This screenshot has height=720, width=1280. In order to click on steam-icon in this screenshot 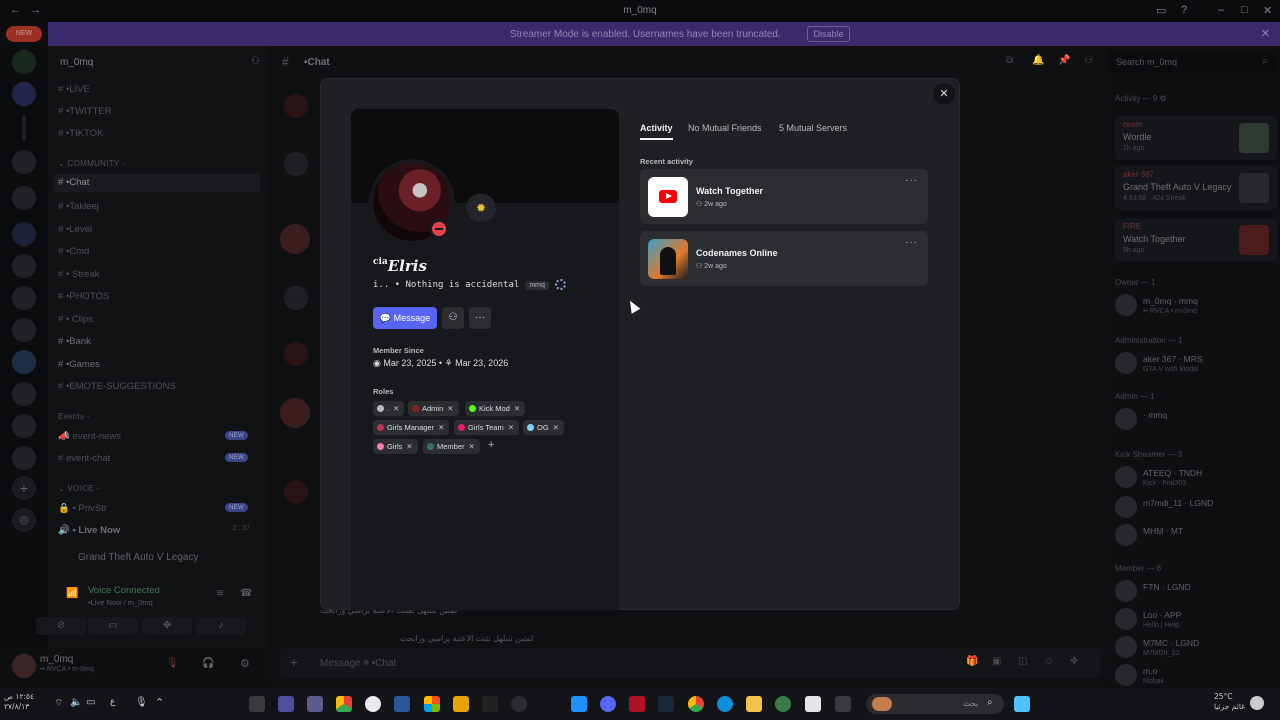, I will do `click(666, 704)`.